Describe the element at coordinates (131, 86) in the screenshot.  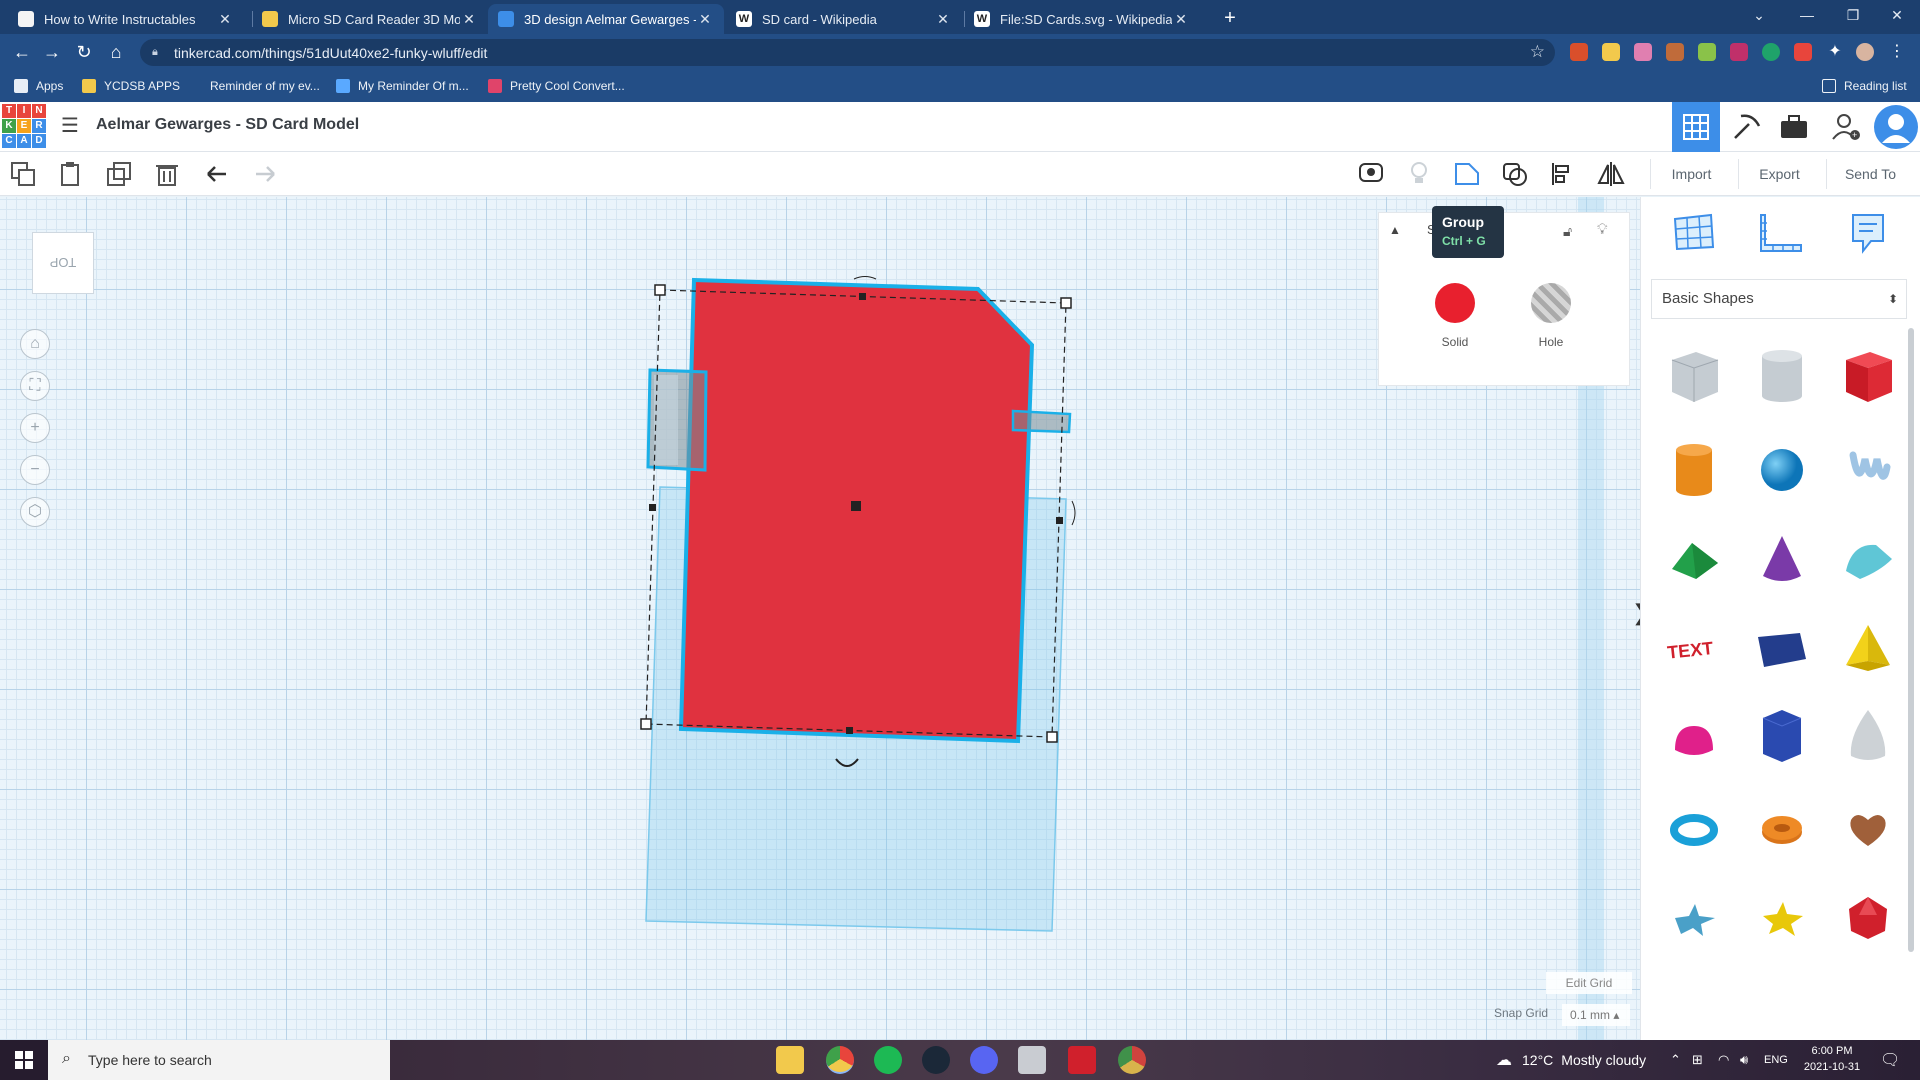
I see `bookmark-ycdsb-apps: YCDSB APPS` at that location.